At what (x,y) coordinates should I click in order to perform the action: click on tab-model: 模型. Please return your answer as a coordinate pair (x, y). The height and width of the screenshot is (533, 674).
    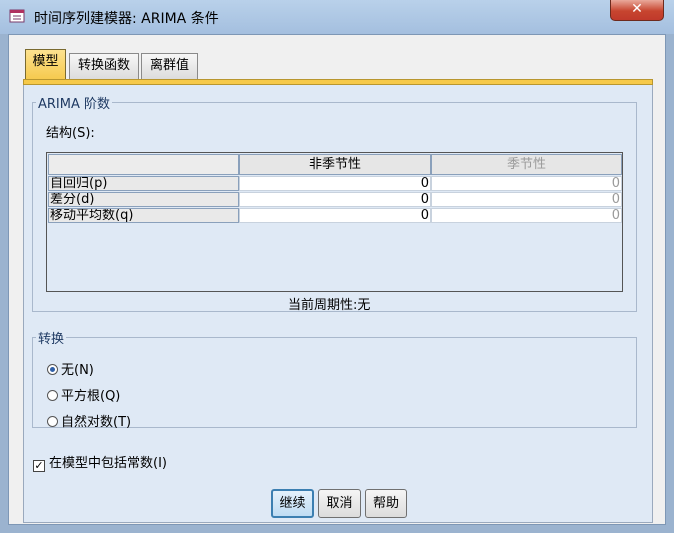
    Looking at the image, I should click on (45, 65).